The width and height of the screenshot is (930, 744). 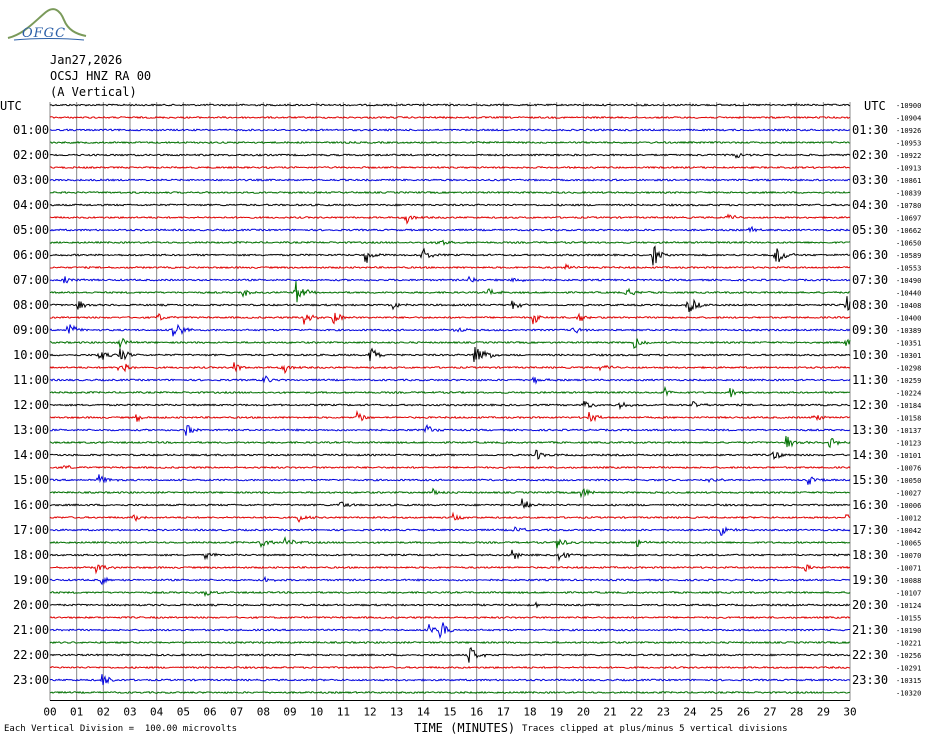 What do you see at coordinates (396, 712) in the screenshot?
I see `x-tick-label: 13` at bounding box center [396, 712].